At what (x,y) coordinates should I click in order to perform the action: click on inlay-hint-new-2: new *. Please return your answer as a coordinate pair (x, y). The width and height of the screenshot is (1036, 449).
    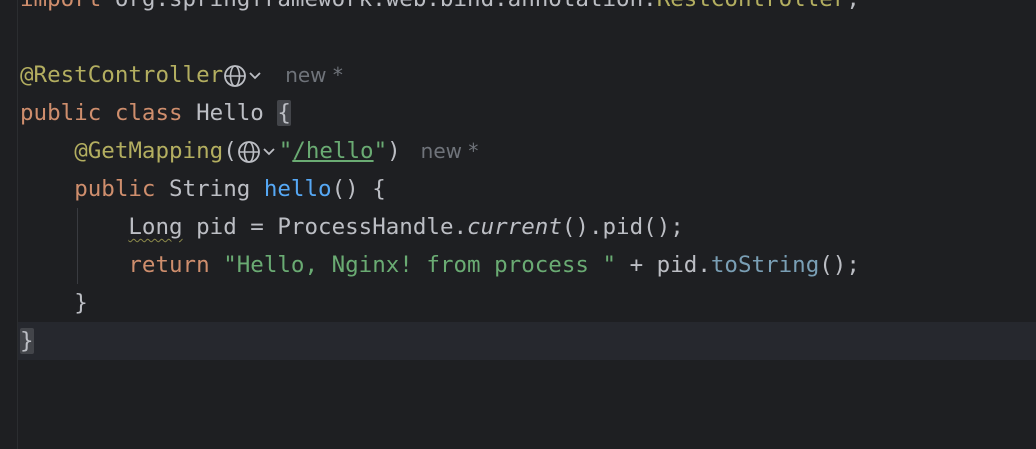
    Looking at the image, I should click on (450, 151).